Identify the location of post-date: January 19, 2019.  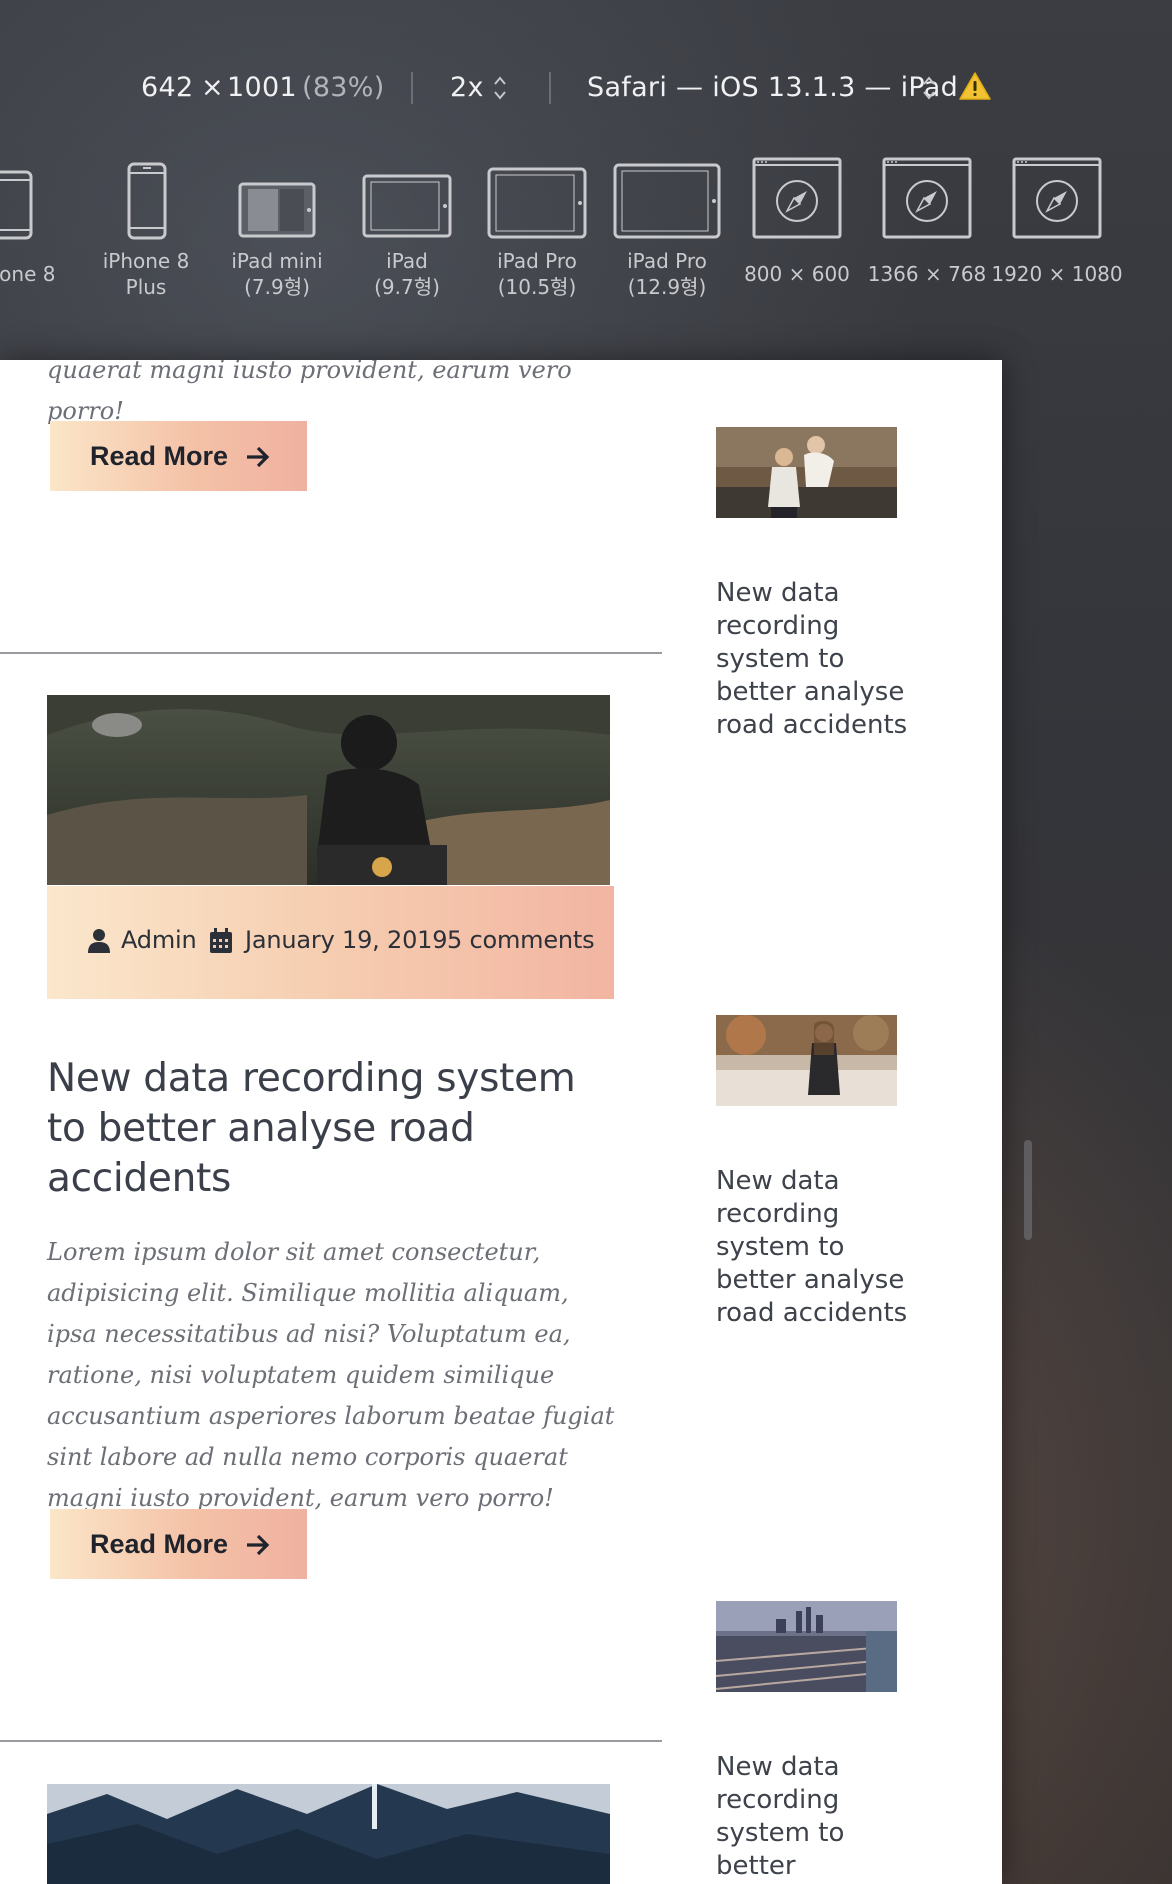
(346, 940).